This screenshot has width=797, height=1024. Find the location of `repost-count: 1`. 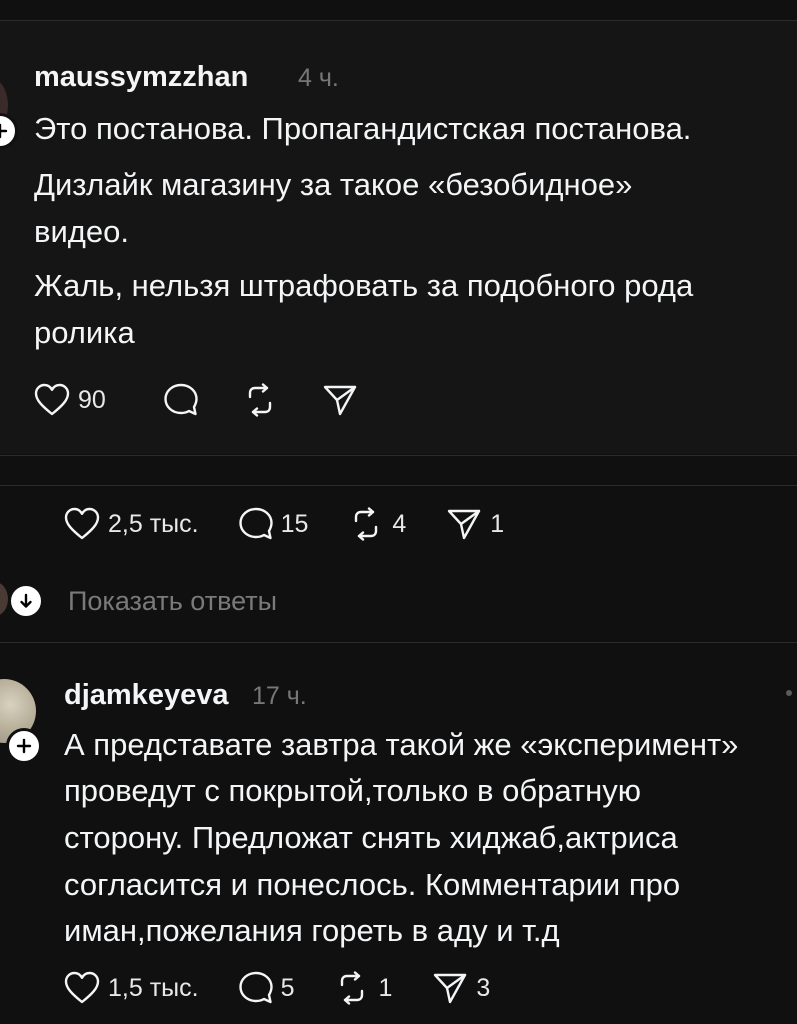

repost-count: 1 is located at coordinates (385, 987).